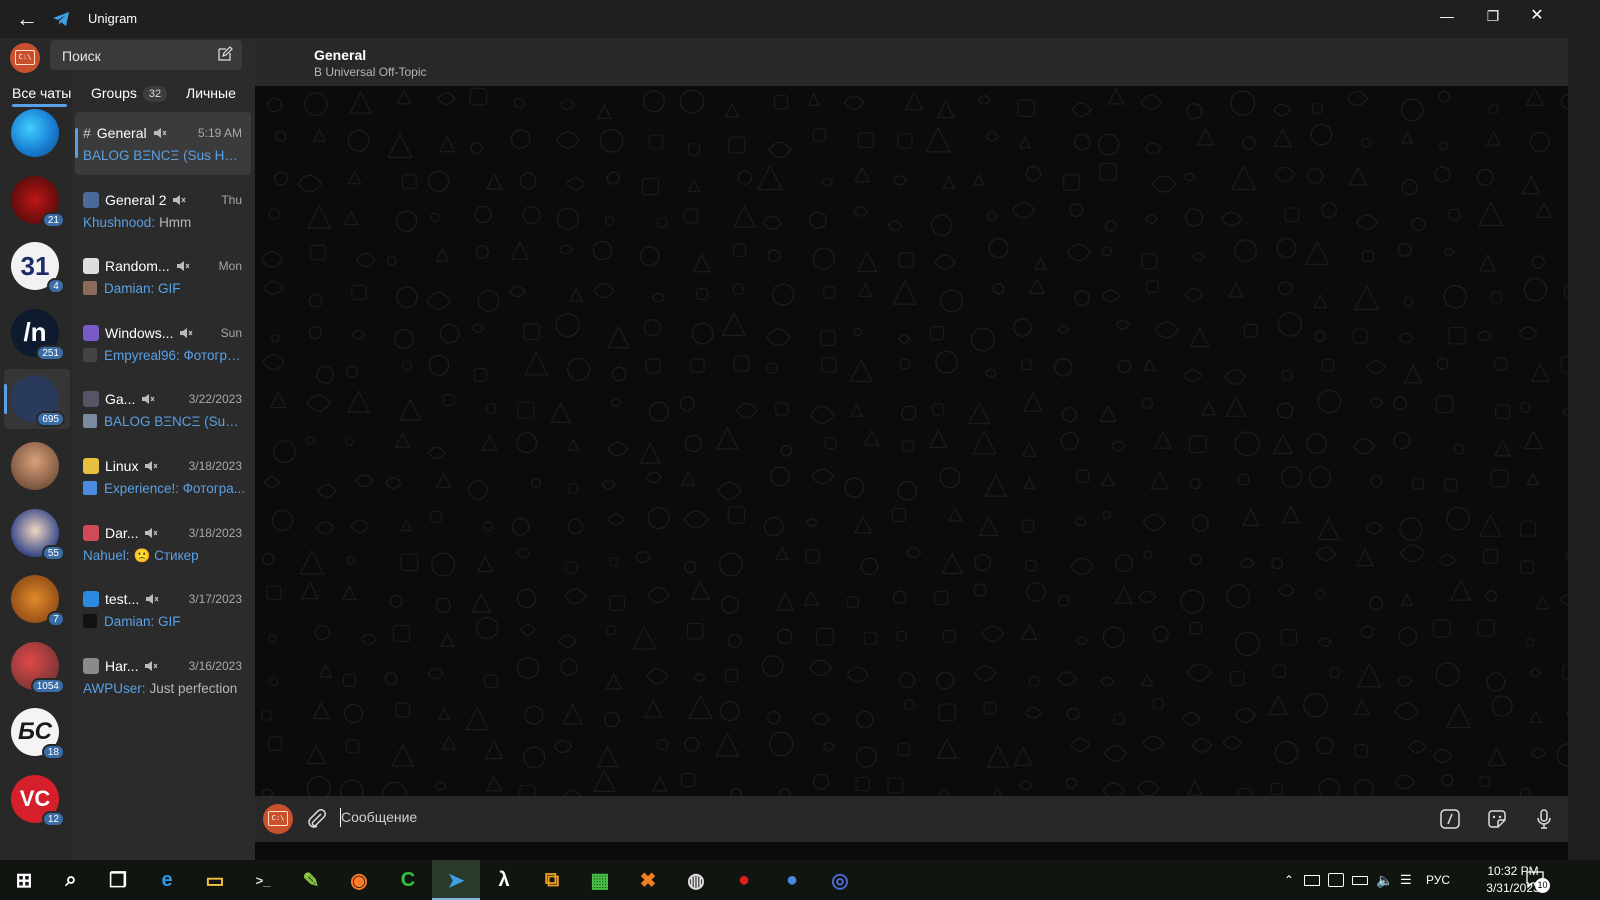 The height and width of the screenshot is (900, 1600). I want to click on chat-item-preview: Nahuel: 🙁 Стикер, so click(164, 556).